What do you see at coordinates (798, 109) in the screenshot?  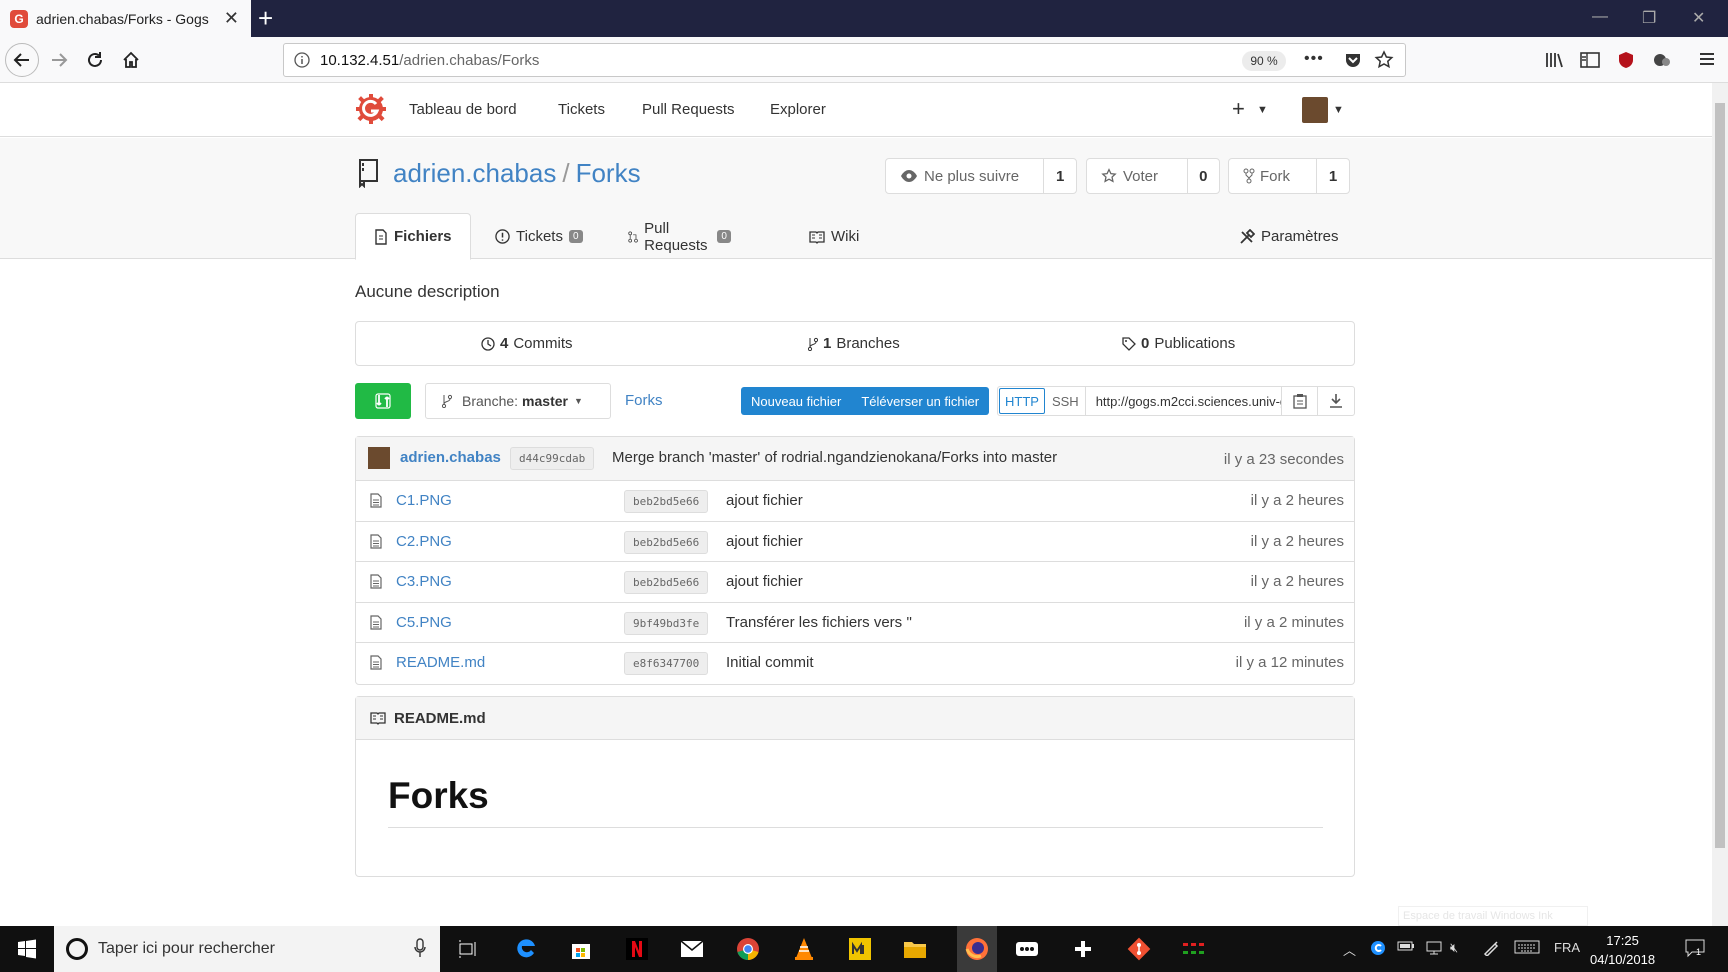 I see `nav-explore: Explorer` at bounding box center [798, 109].